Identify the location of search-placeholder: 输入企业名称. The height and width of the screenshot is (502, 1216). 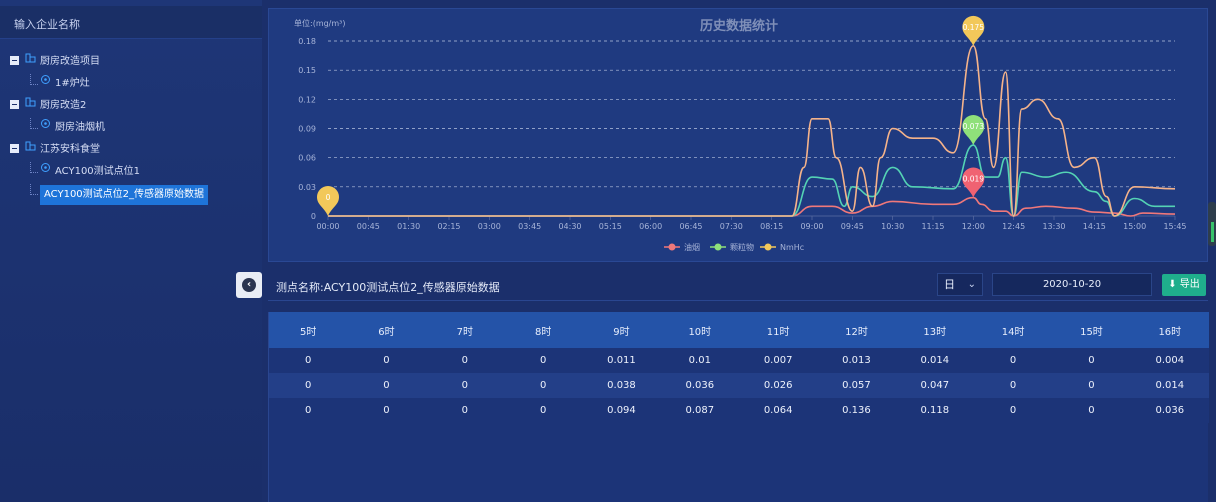
(47, 24).